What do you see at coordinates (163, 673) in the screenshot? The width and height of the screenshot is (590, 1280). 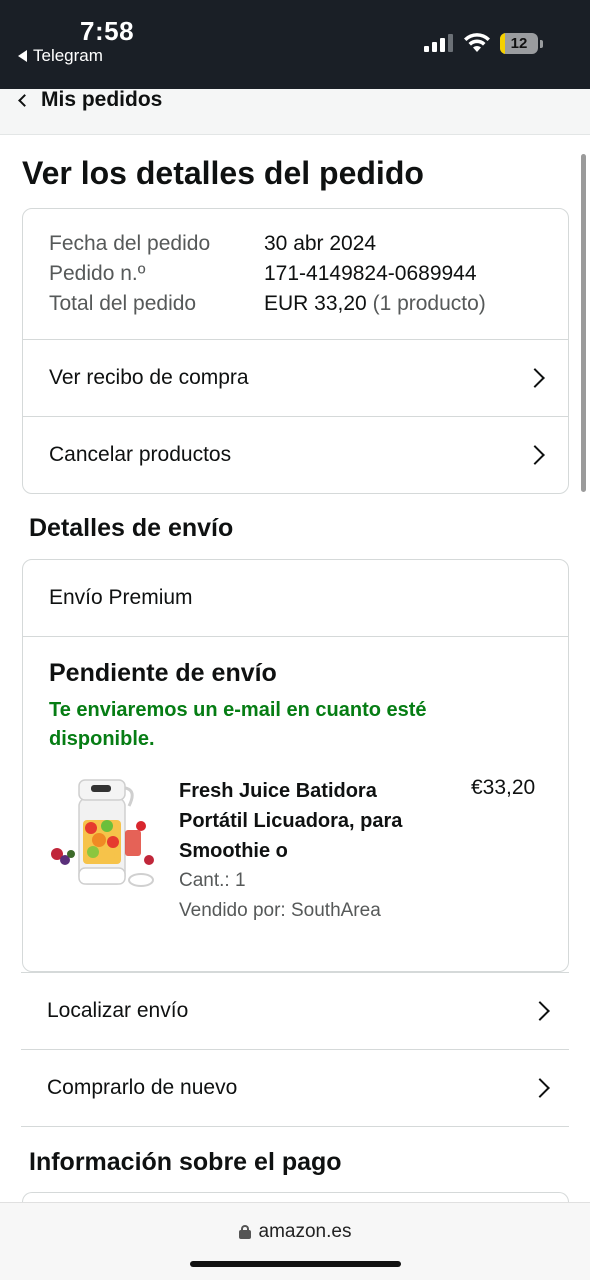 I see `shipment-status-title: Pendiente de envío` at bounding box center [163, 673].